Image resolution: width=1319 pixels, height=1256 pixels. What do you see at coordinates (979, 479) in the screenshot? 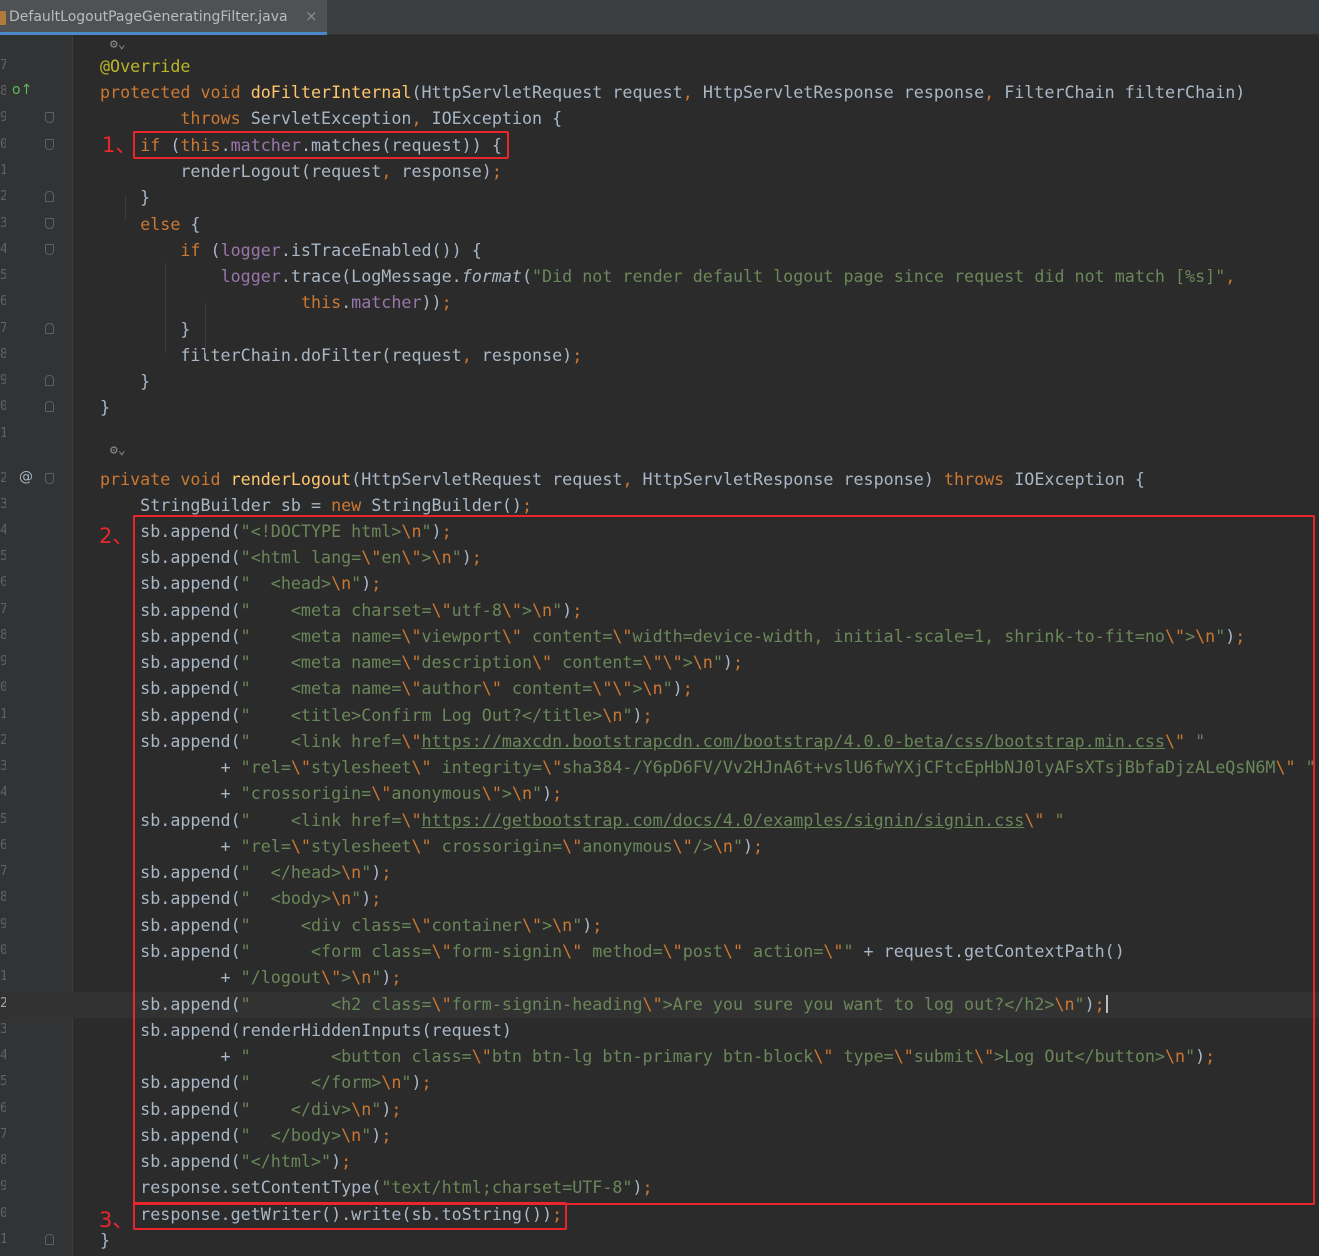
I see `code-token: throws` at bounding box center [979, 479].